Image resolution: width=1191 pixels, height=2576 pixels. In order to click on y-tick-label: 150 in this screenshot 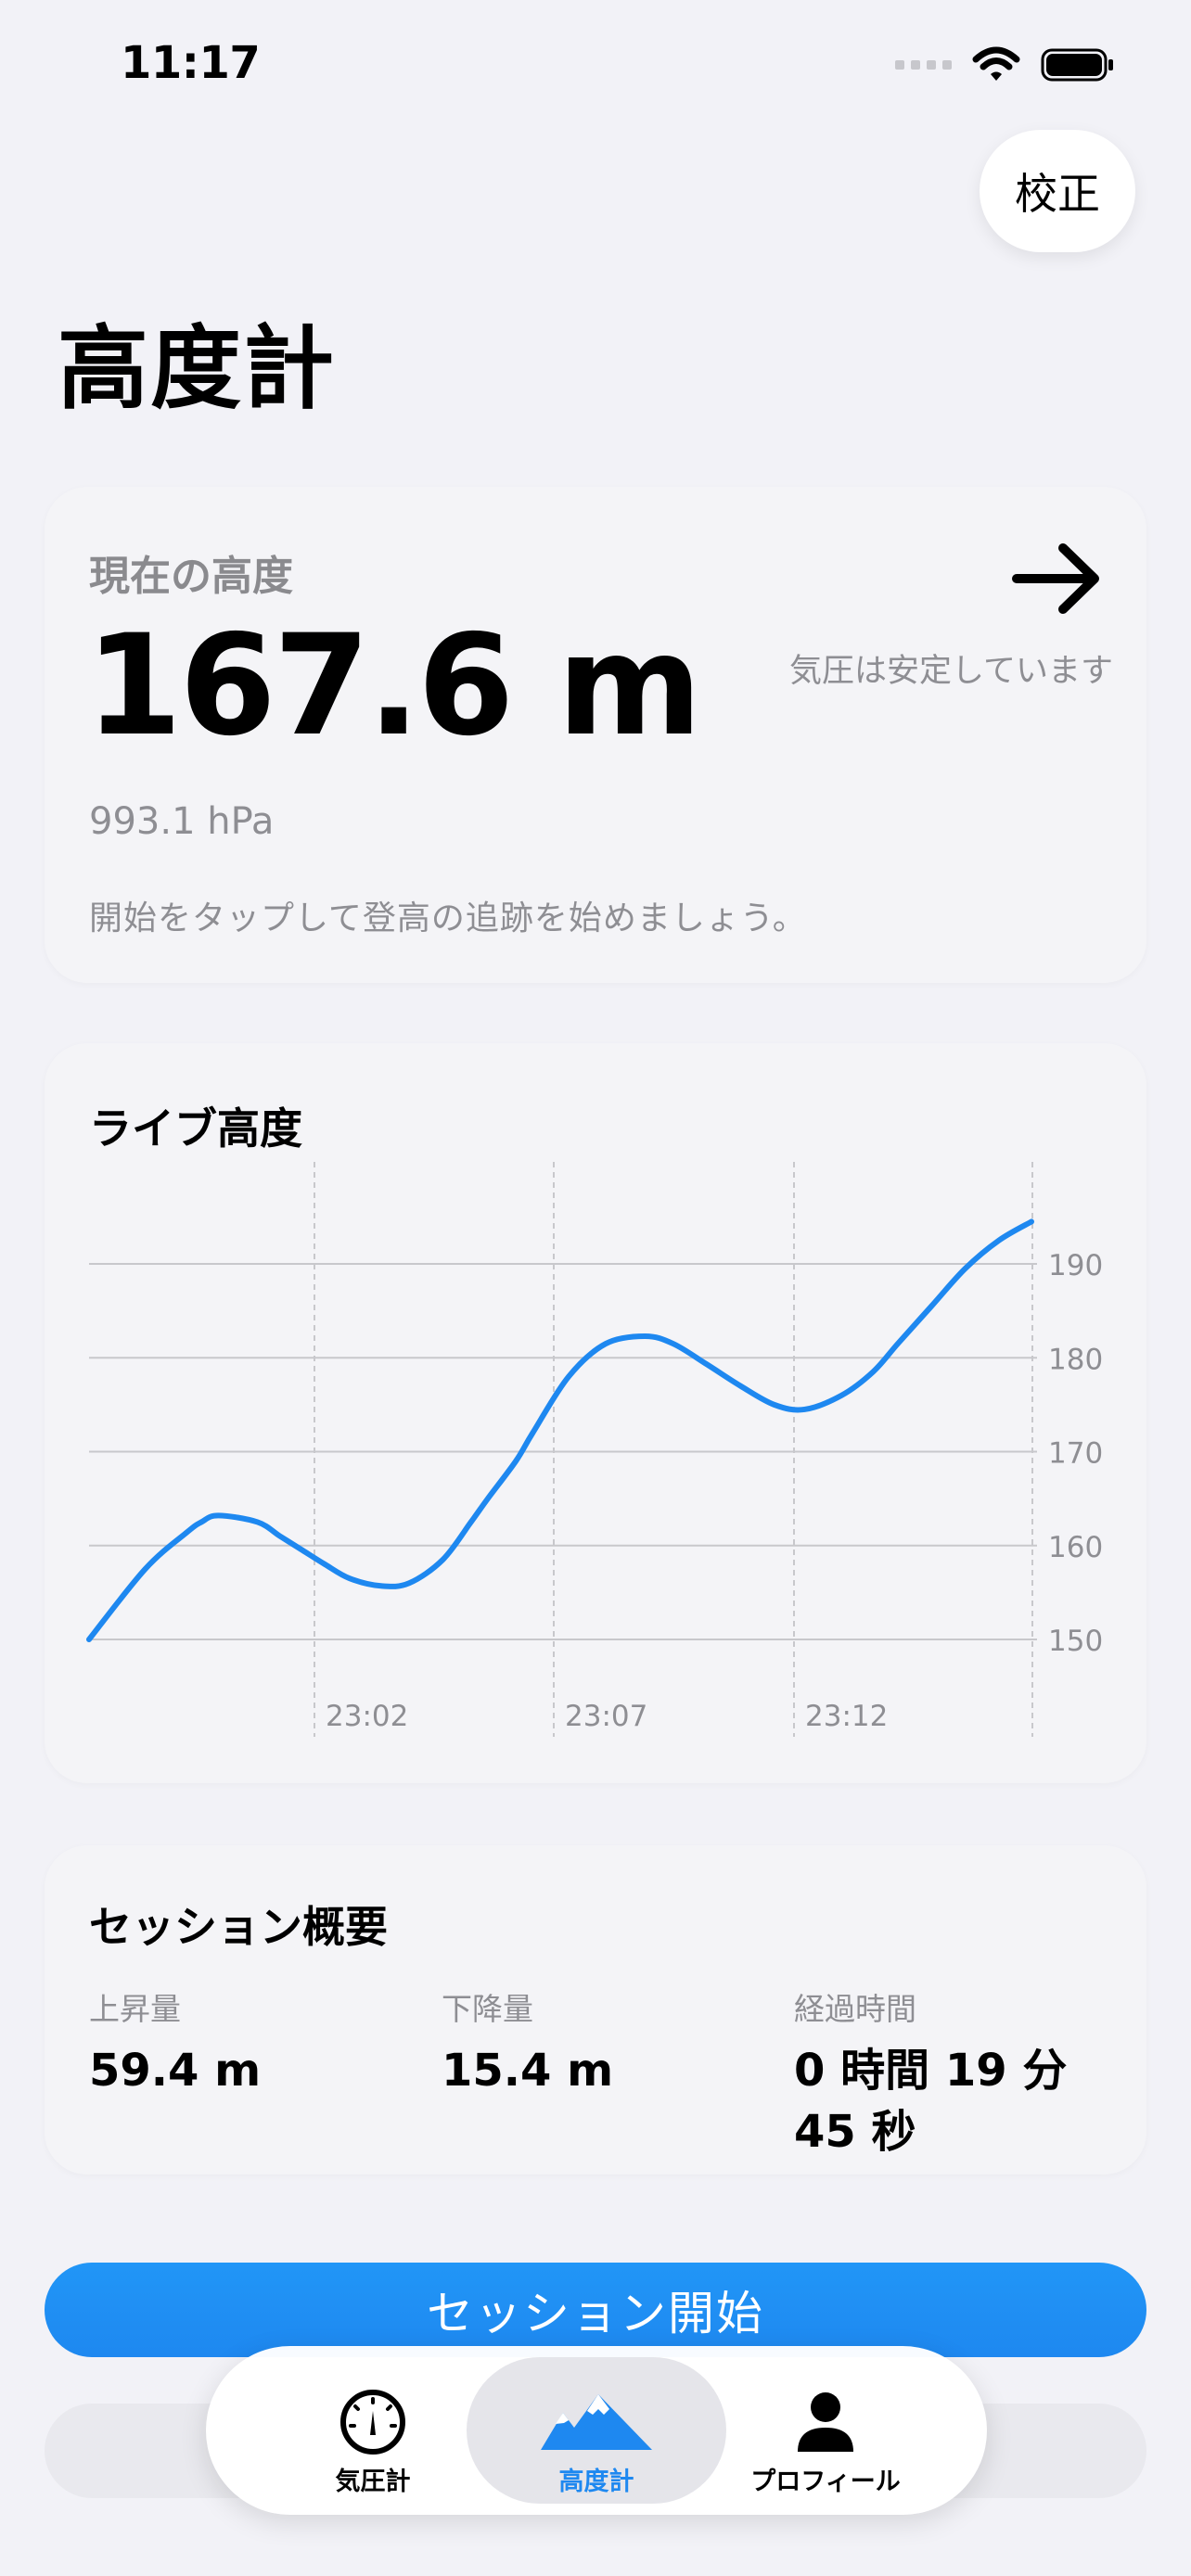, I will do `click(1075, 1641)`.